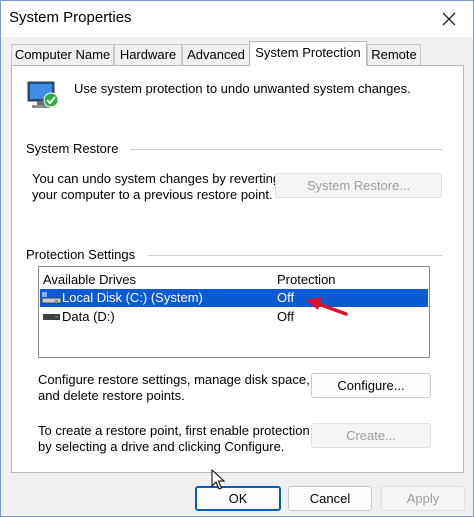 This screenshot has width=474, height=517. I want to click on close-button, so click(449, 19).